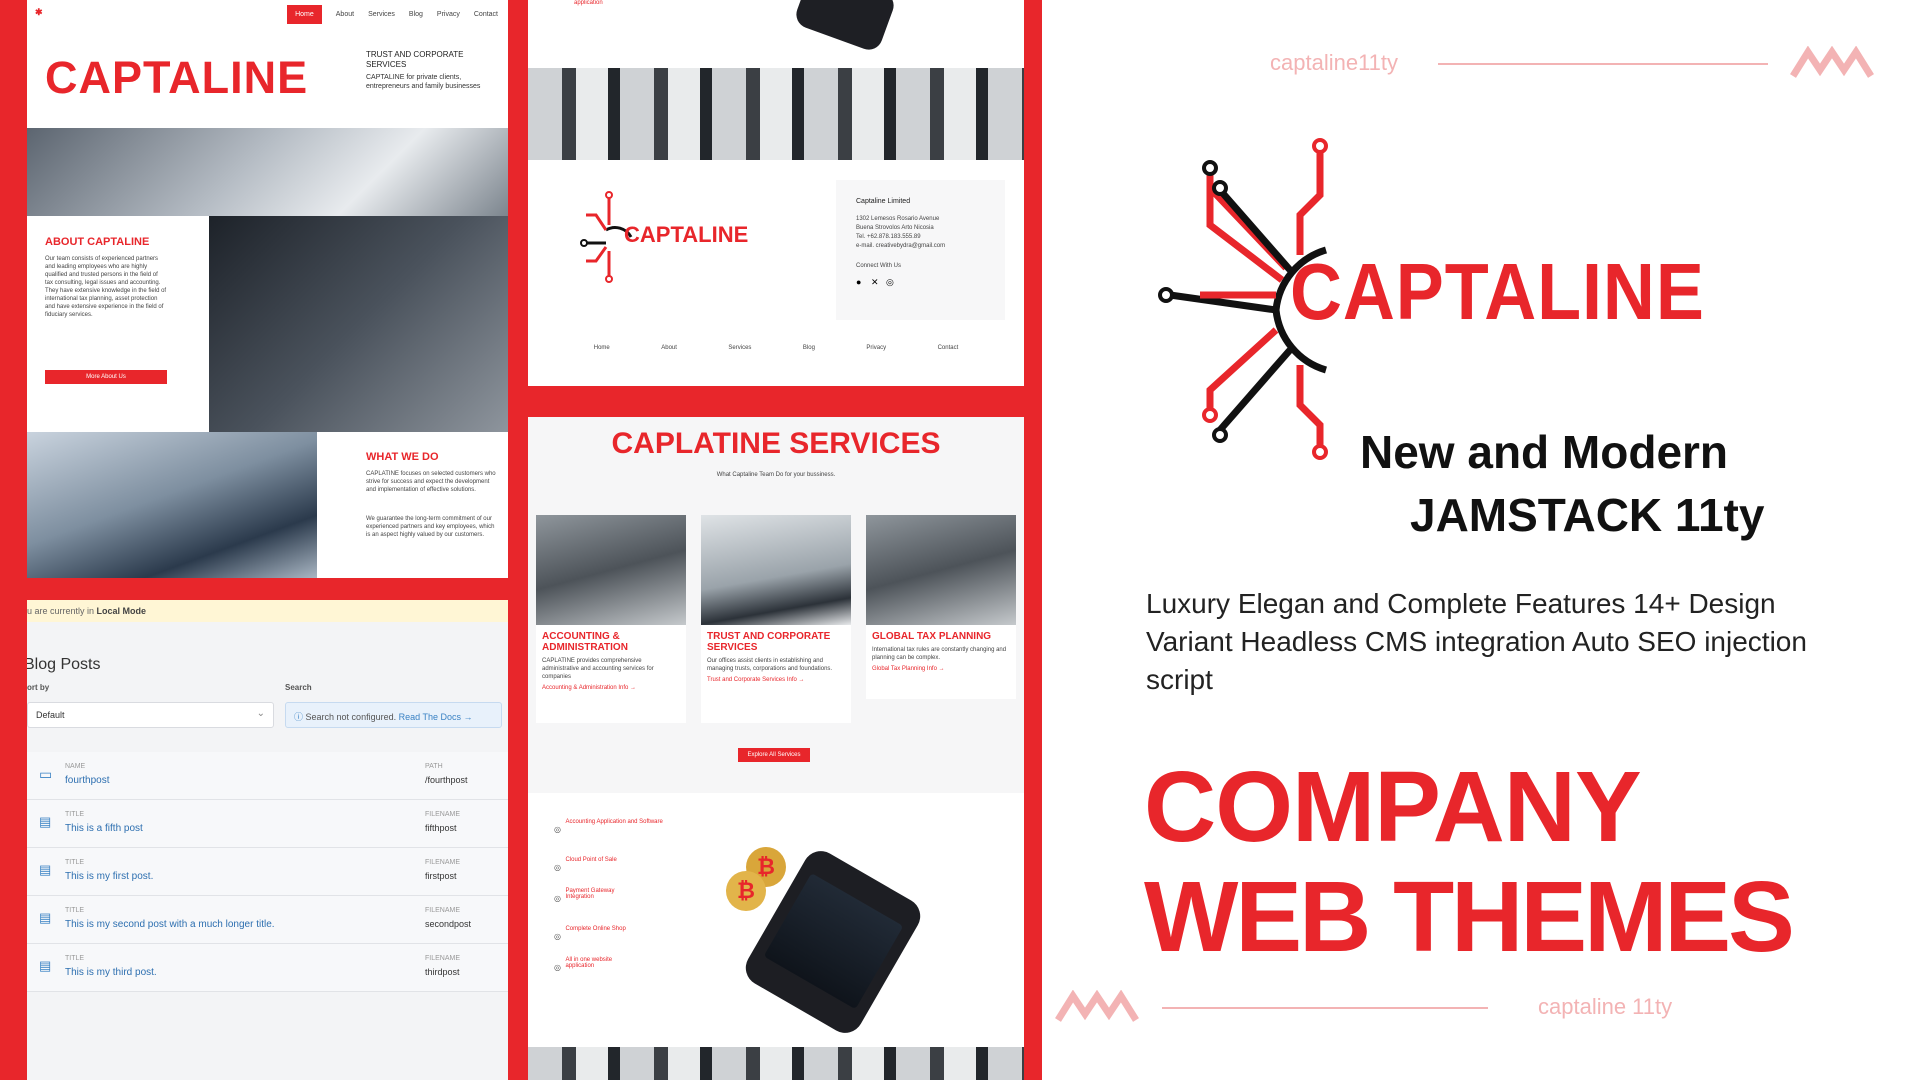 The height and width of the screenshot is (1080, 1920). What do you see at coordinates (776, 443) in the screenshot?
I see `services-title: CAPLATINE SERVICES` at bounding box center [776, 443].